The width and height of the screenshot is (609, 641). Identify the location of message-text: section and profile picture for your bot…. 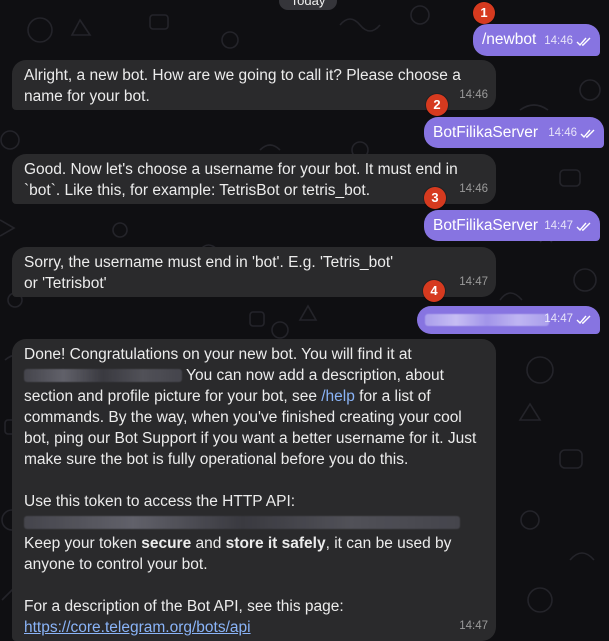
(173, 396).